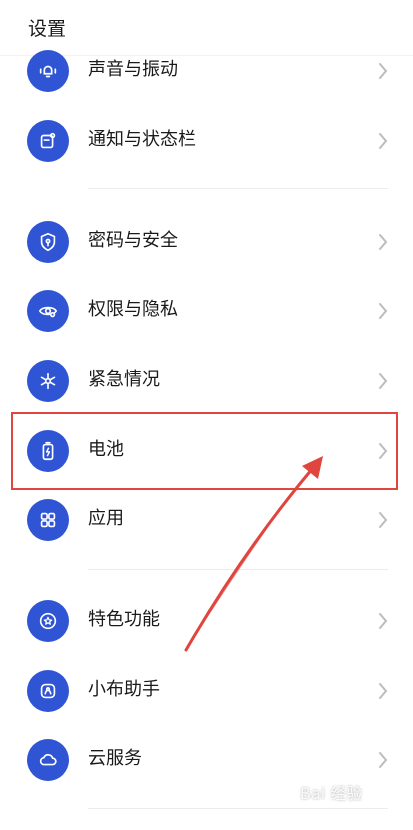 The image size is (413, 830). I want to click on settings-item-label: 声音与振动, so click(133, 69).